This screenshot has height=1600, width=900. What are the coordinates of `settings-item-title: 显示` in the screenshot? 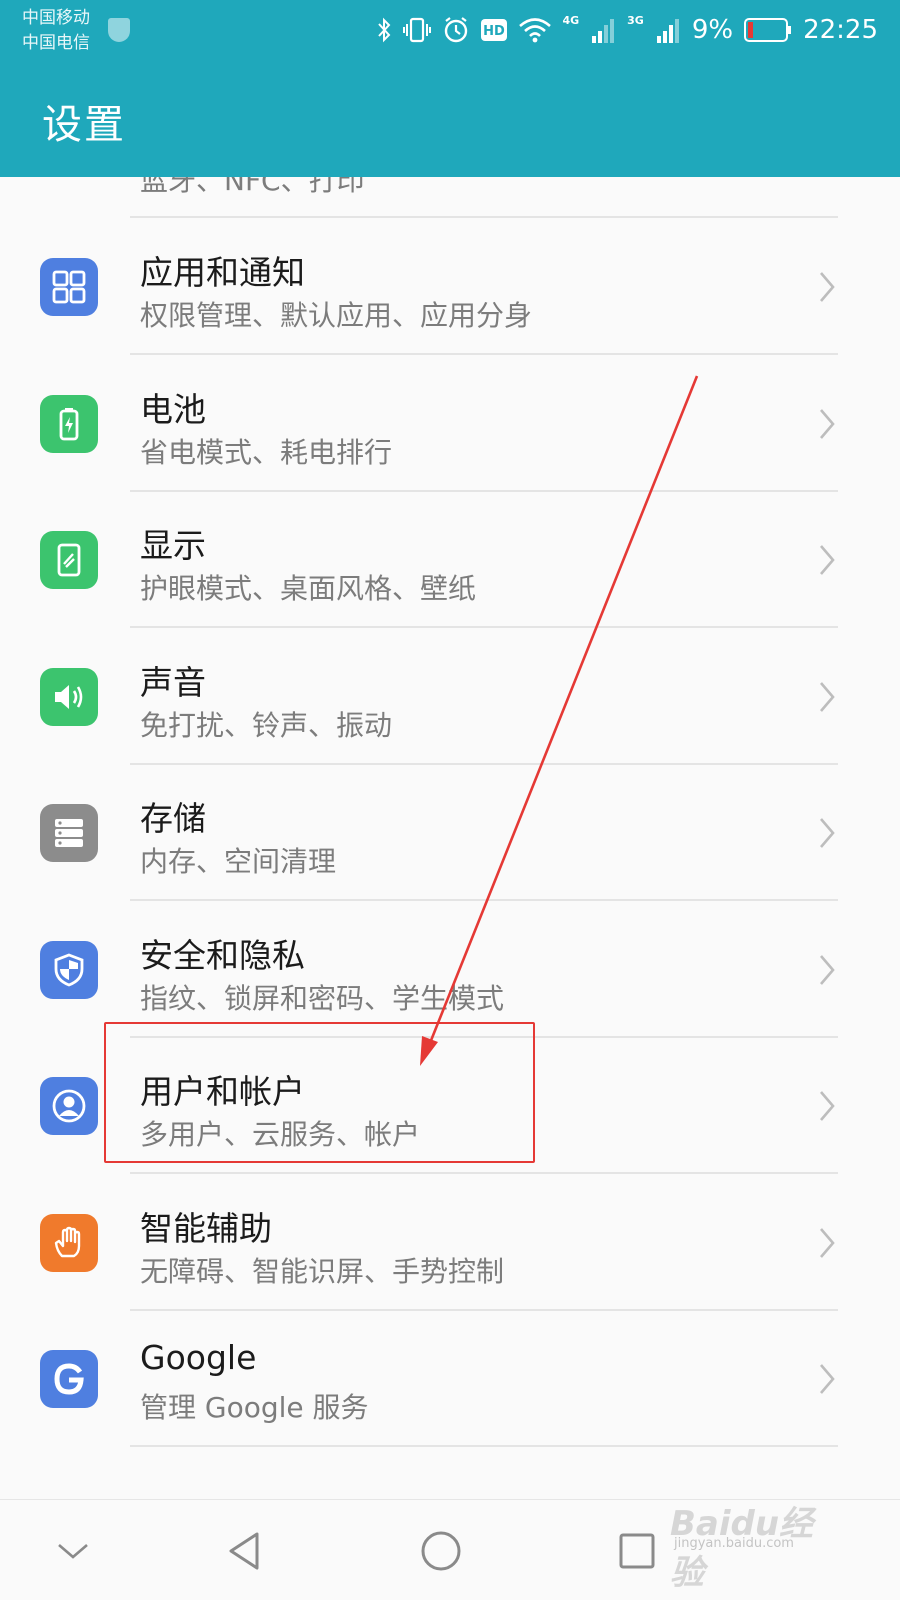 It's located at (173, 545).